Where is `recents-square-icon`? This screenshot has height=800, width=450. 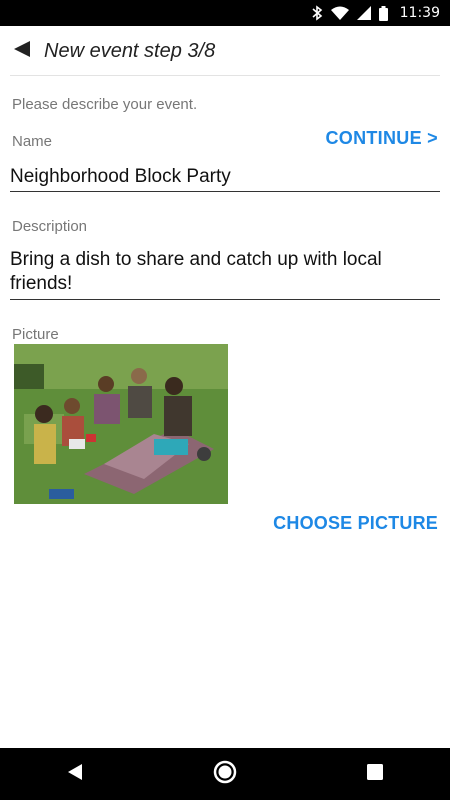
recents-square-icon is located at coordinates (375, 774).